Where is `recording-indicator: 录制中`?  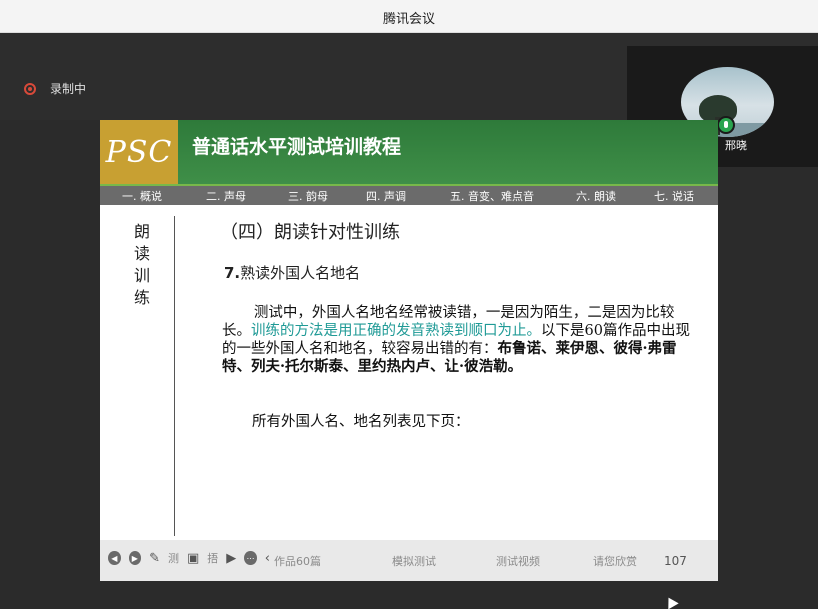 recording-indicator: 录制中 is located at coordinates (55, 88).